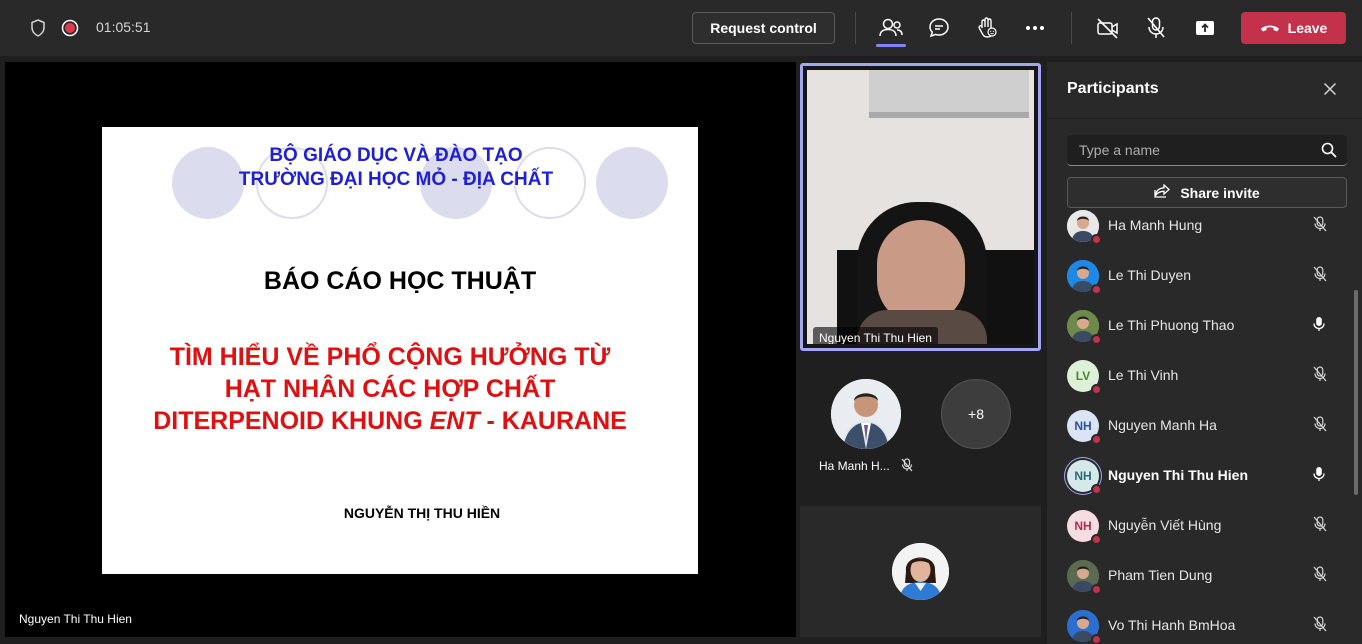  Describe the element at coordinates (681, 28) in the screenshot. I see `meeting-toolbar: 01:05:51 Request control Leave` at that location.